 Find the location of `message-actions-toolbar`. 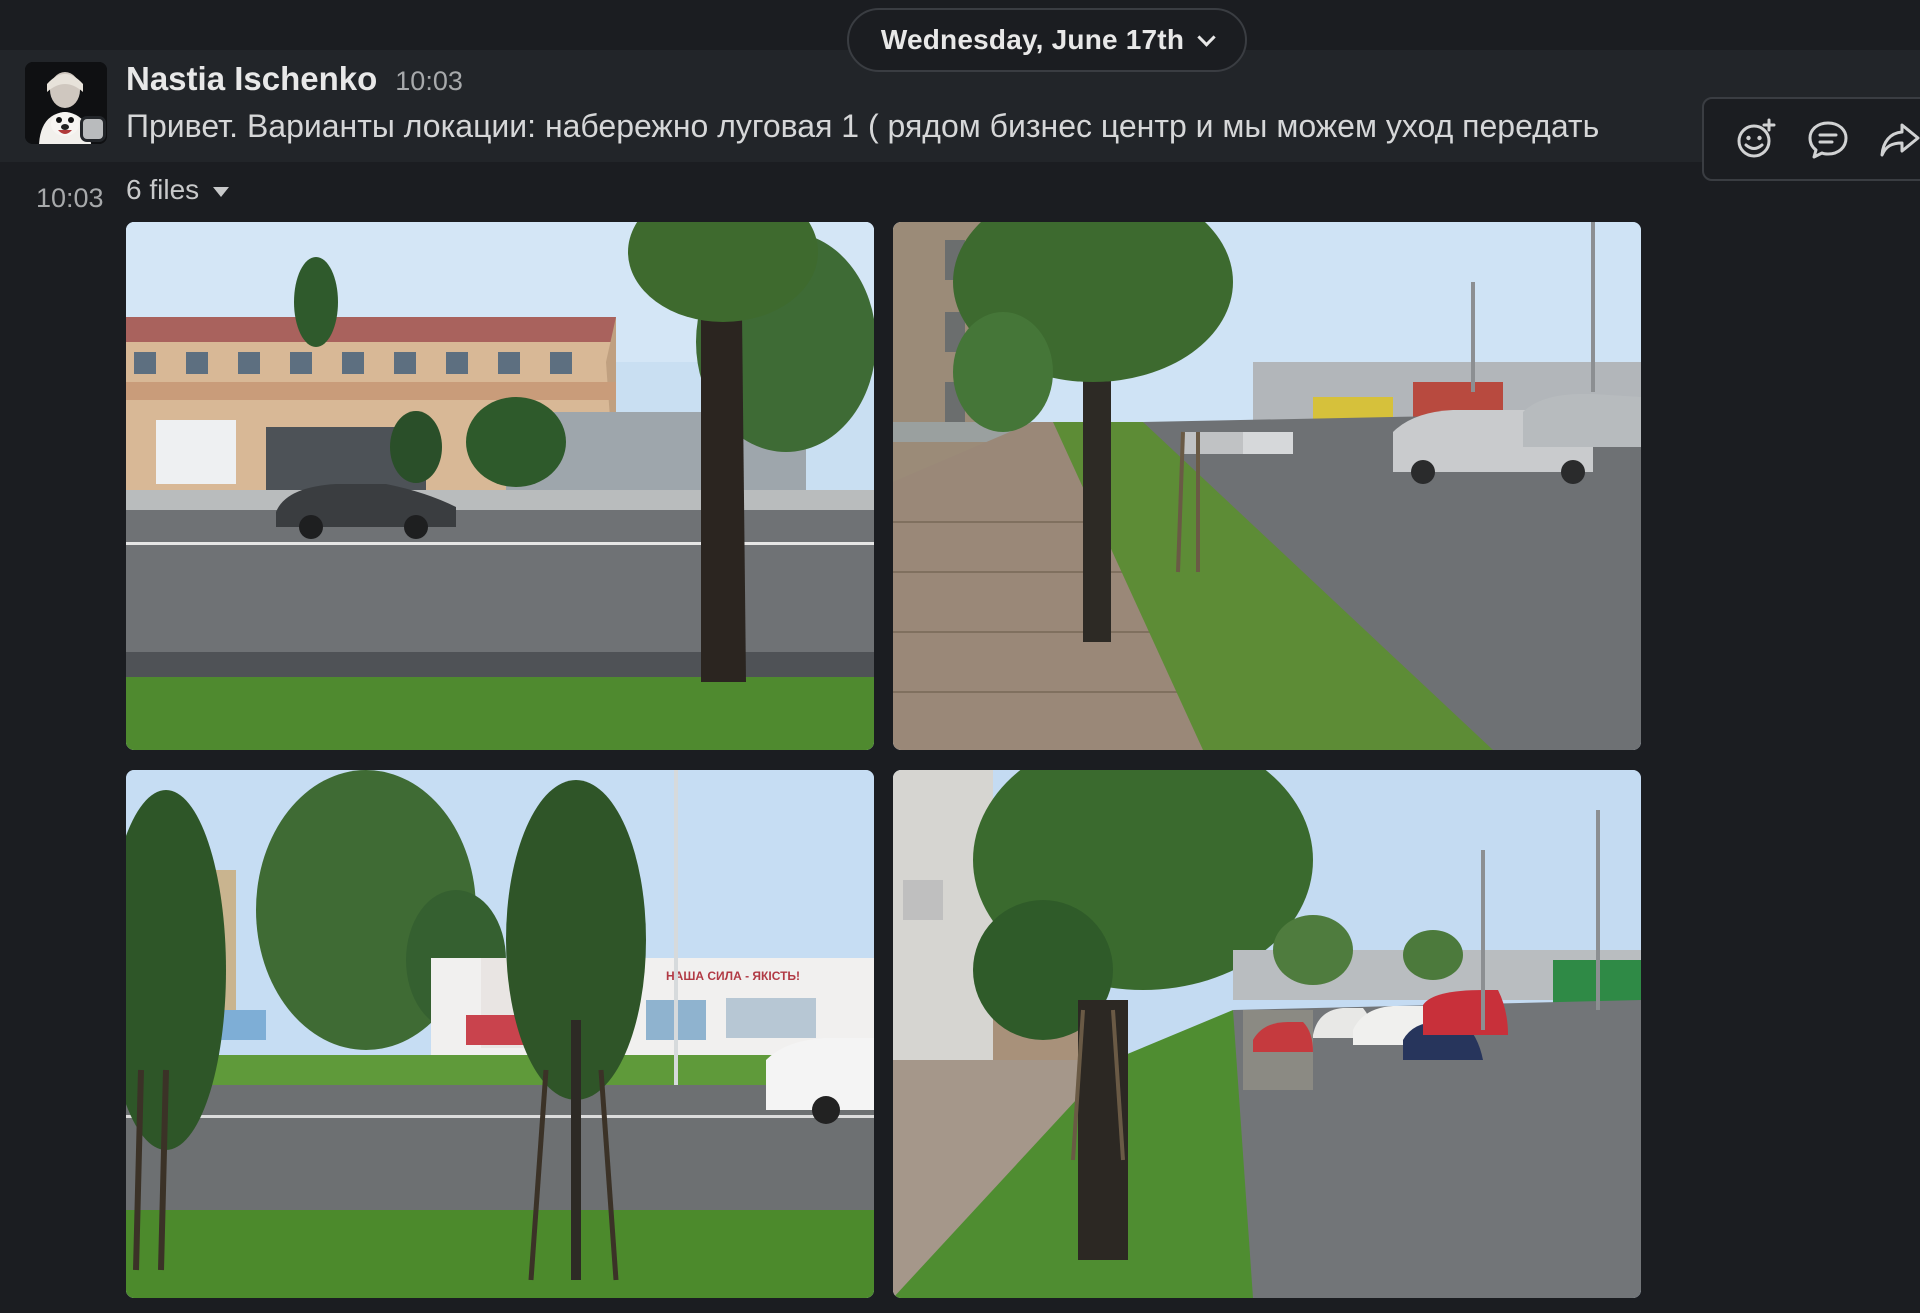

message-actions-toolbar is located at coordinates (1811, 139).